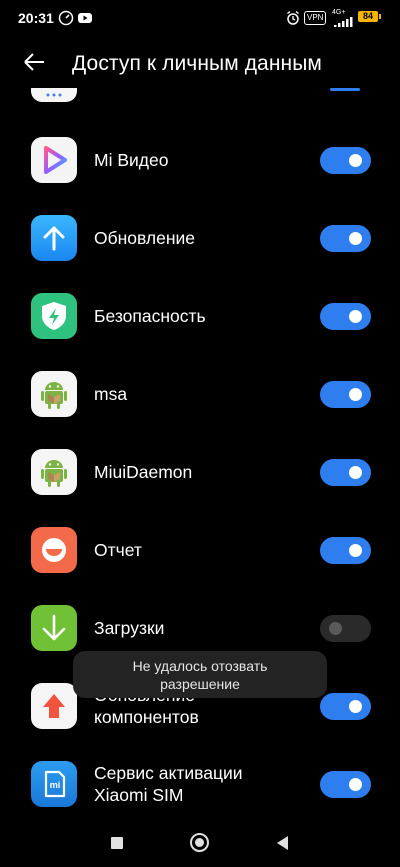  What do you see at coordinates (200, 238) in the screenshot?
I see `list-item: Обновление` at bounding box center [200, 238].